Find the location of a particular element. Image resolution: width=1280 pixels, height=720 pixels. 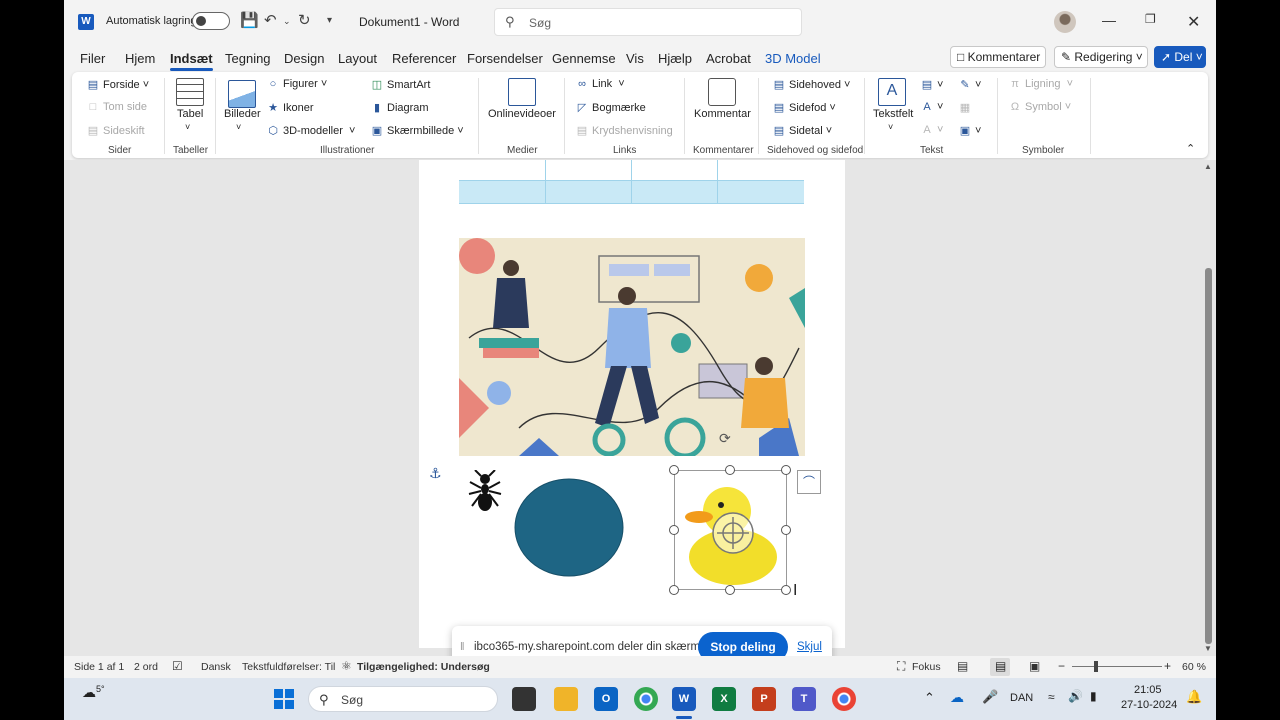

onlinevideoer-label: Onlinevideoer is located at coordinates (522, 114).